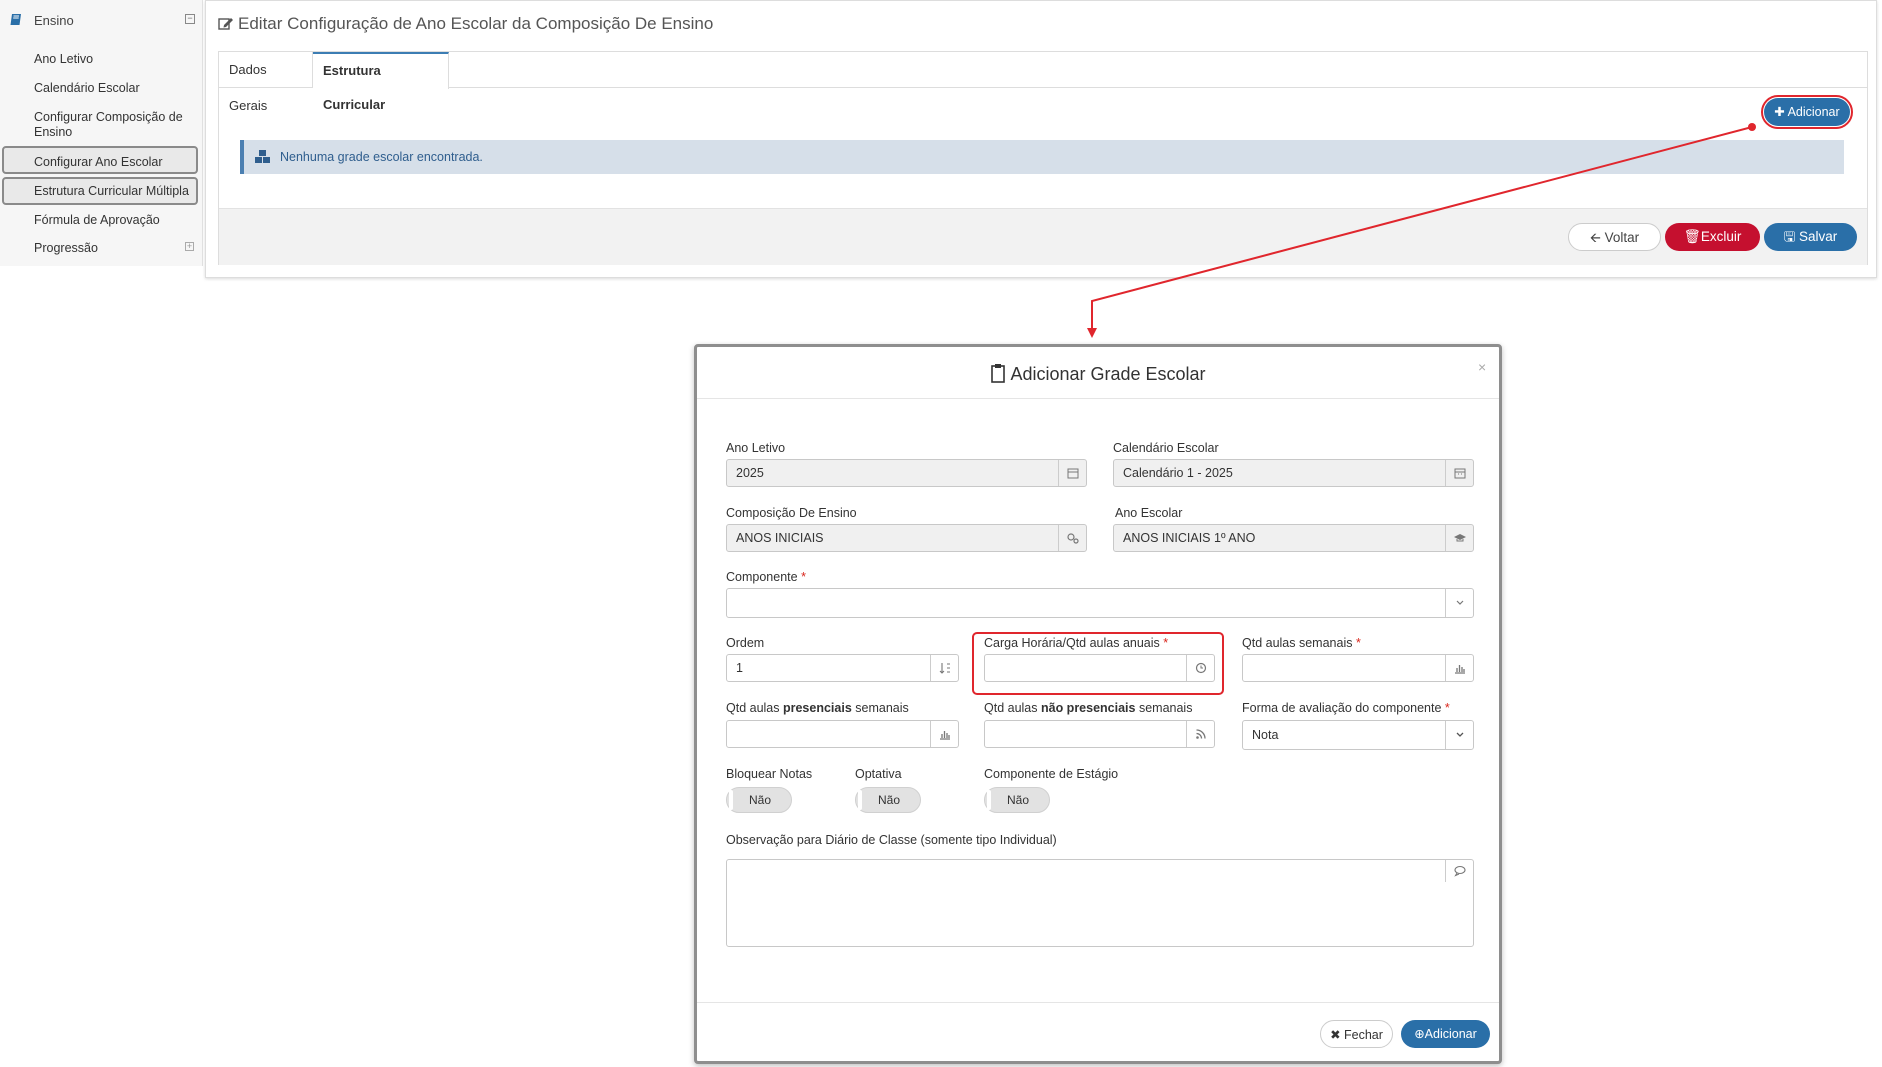  Describe the element at coordinates (1100, 903) in the screenshot. I see `observacao-textarea` at that location.